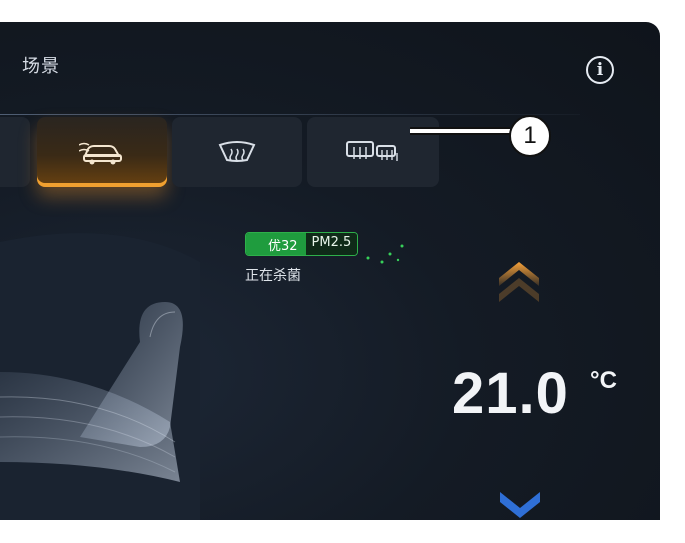 The width and height of the screenshot is (685, 543). What do you see at coordinates (385, 254) in the screenshot?
I see `particle-dots-icon` at bounding box center [385, 254].